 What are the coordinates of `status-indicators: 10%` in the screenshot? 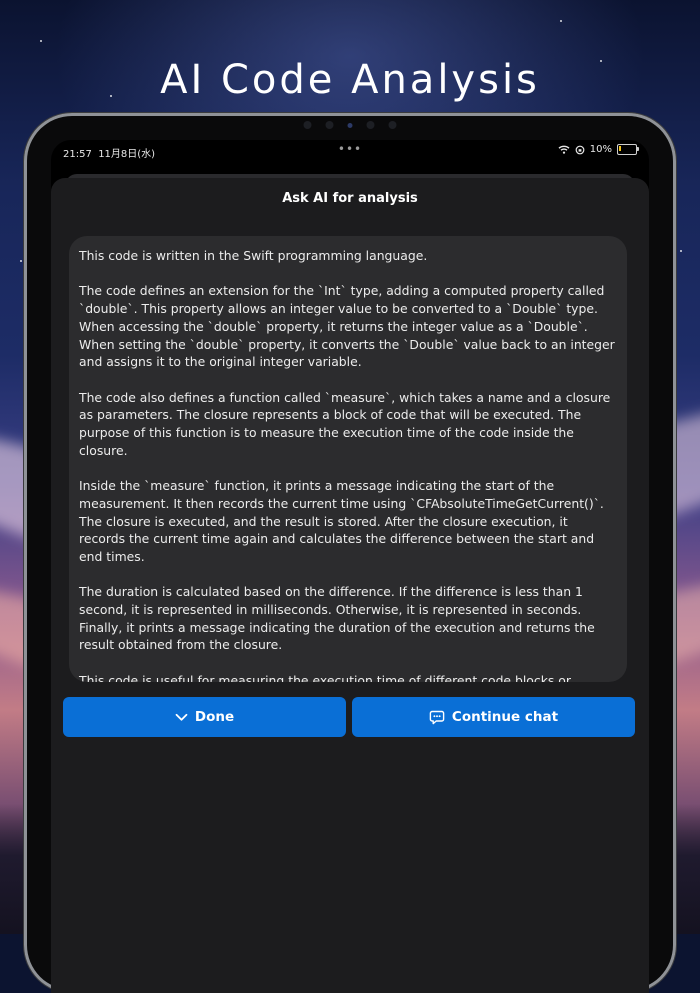 It's located at (598, 149).